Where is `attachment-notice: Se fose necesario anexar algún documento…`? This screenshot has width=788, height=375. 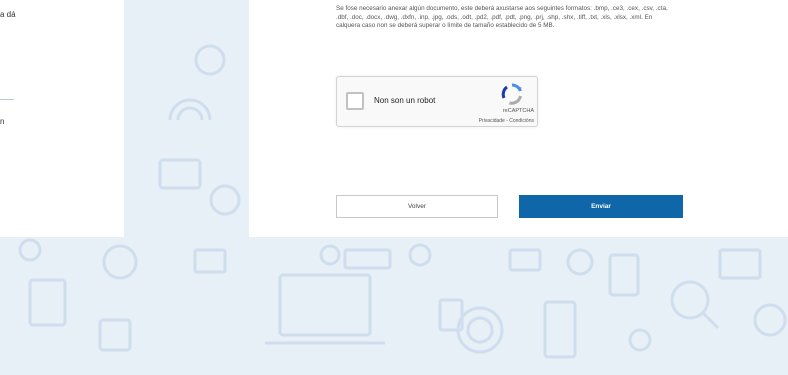
attachment-notice: Se fose necesario anexar algún documento… is located at coordinates (502, 17).